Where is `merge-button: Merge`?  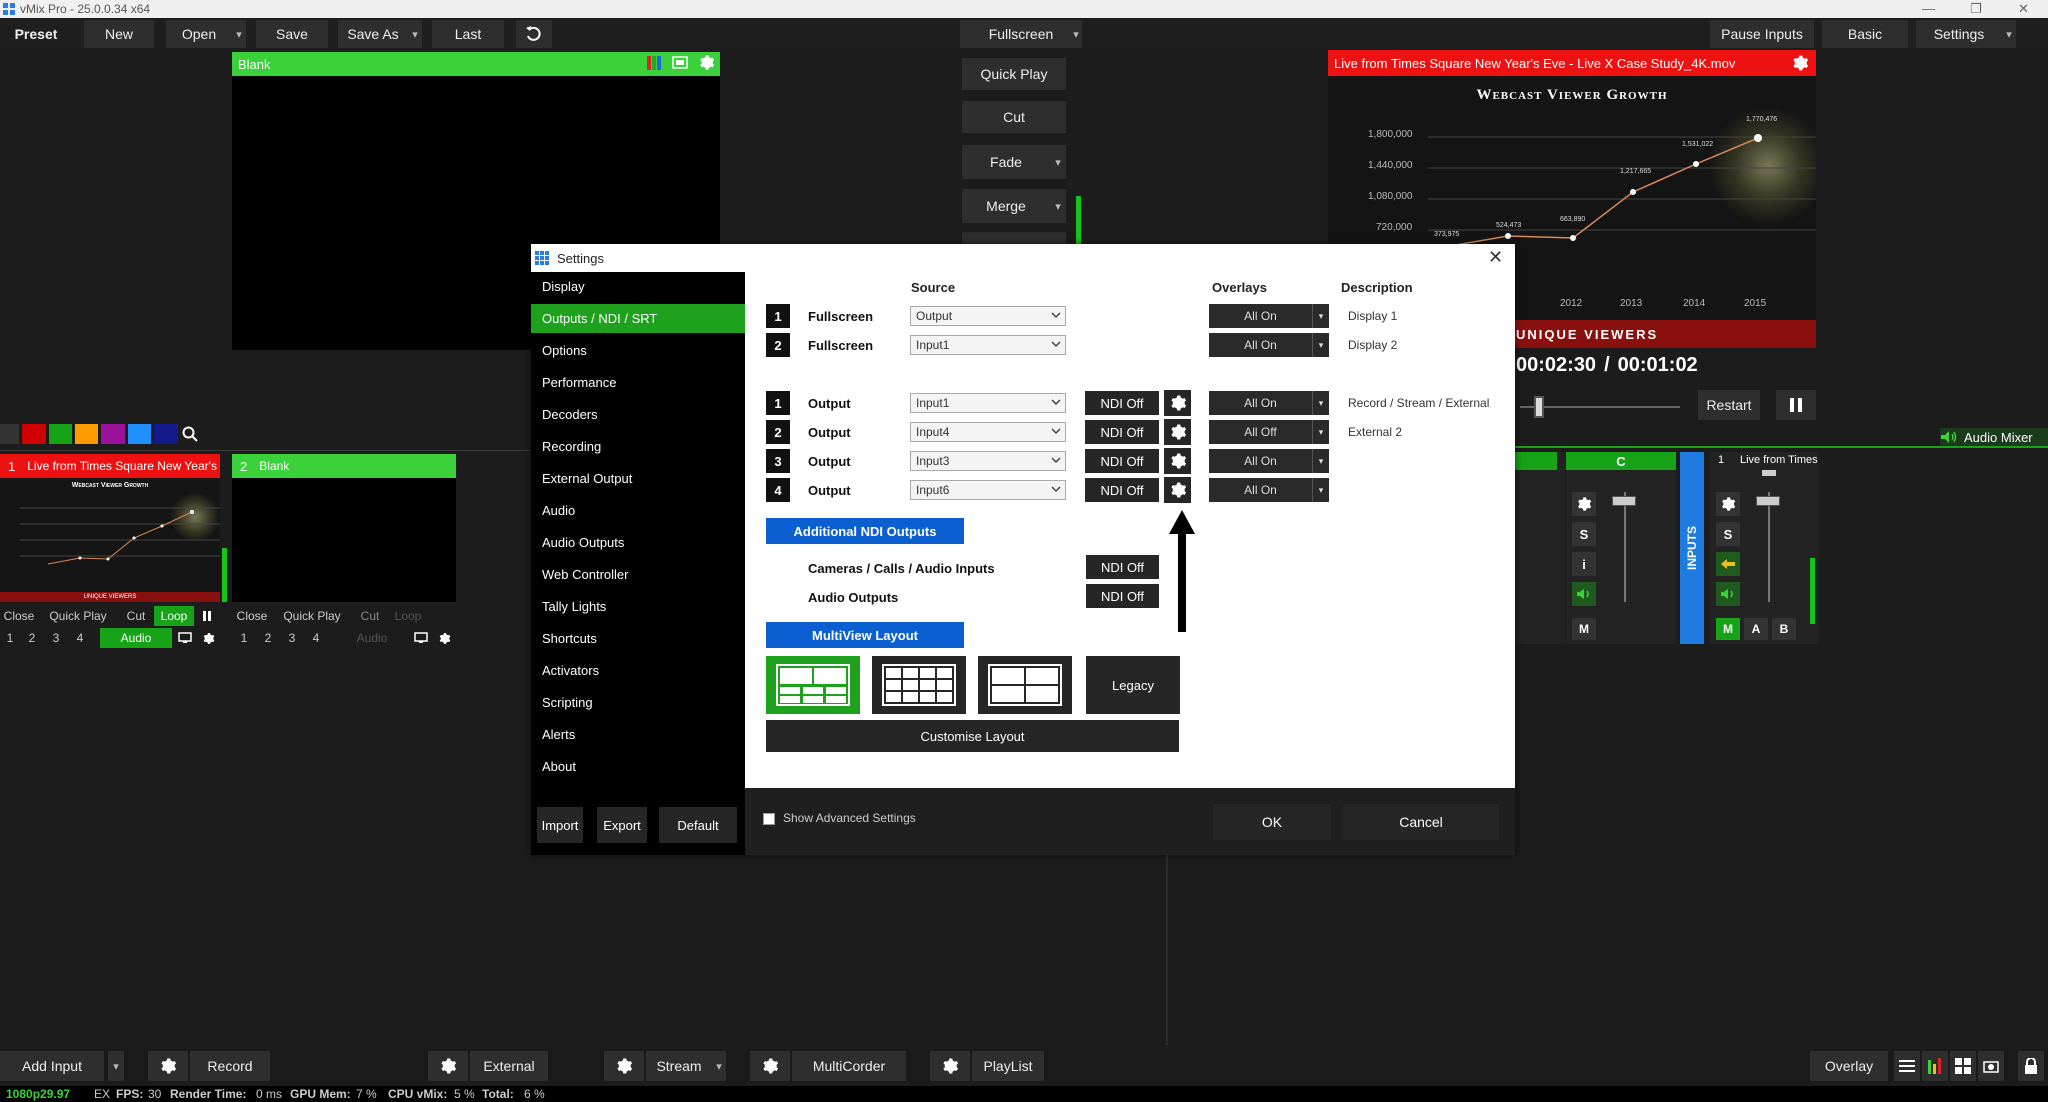
merge-button: Merge is located at coordinates (1006, 206).